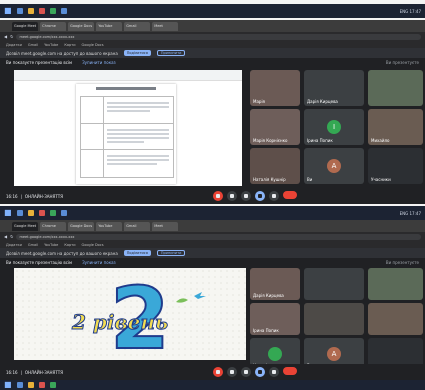 The height and width of the screenshot is (390, 425). Describe the element at coordinates (310, 179) in the screenshot. I see `participant-name: Ви` at that location.